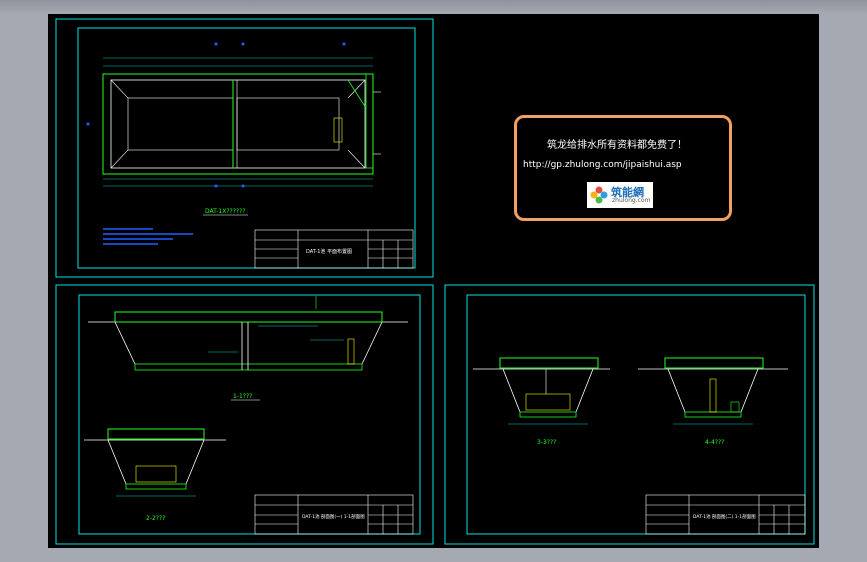  I want to click on section-1-1-label: 1-1???, so click(242, 396).